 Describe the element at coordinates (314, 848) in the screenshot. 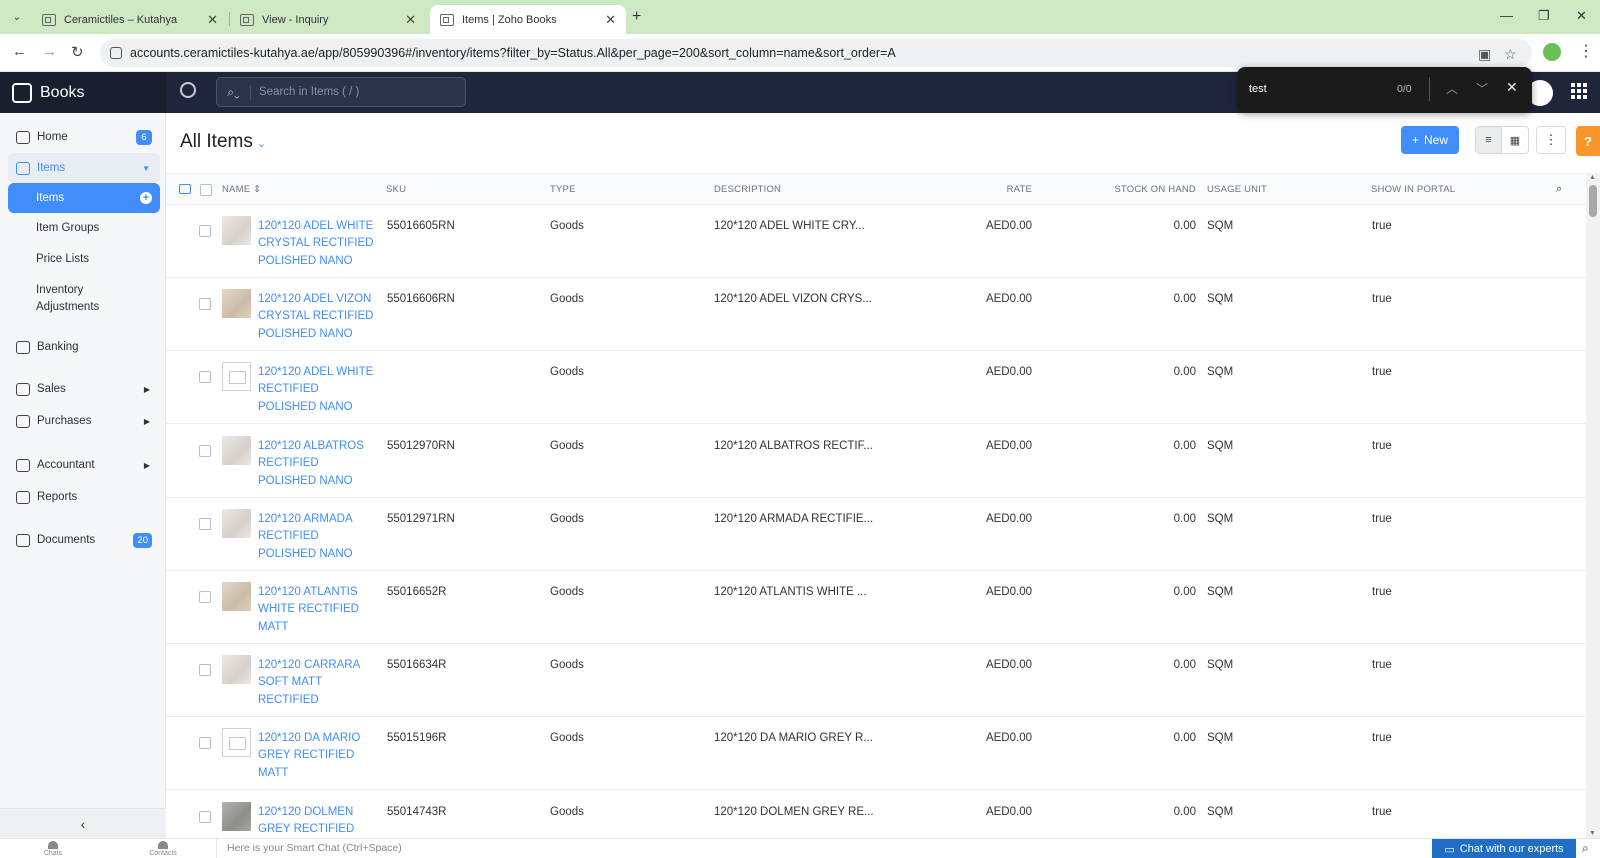

I see `smart-chat-placeholder: Here is your Smart Chat (Ctrl+Space)` at that location.